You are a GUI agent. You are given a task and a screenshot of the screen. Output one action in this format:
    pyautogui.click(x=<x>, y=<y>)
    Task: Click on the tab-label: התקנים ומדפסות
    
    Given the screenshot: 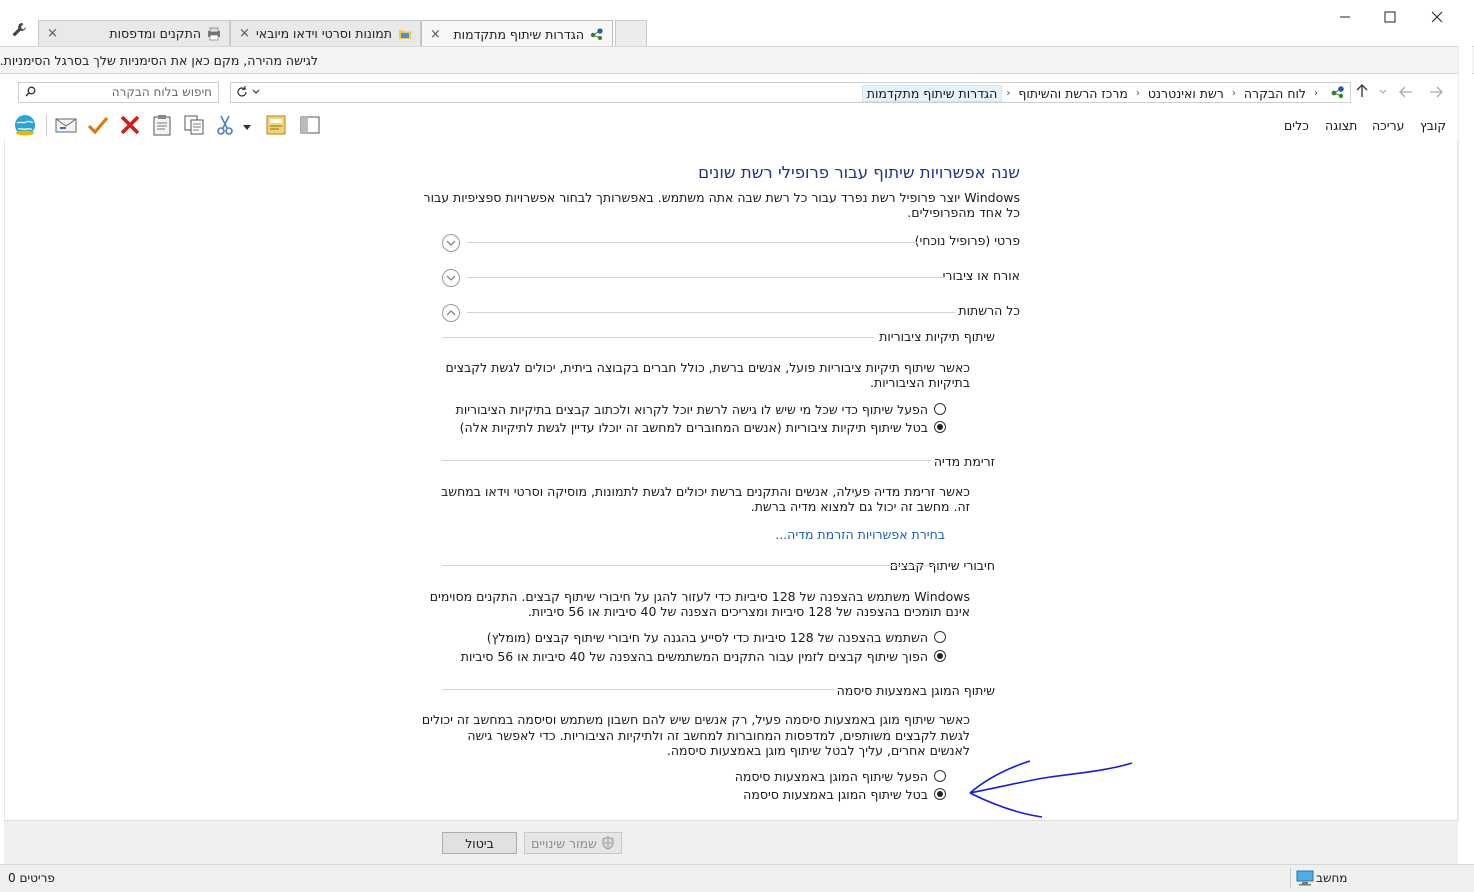 What is the action you would take?
    pyautogui.click(x=155, y=33)
    